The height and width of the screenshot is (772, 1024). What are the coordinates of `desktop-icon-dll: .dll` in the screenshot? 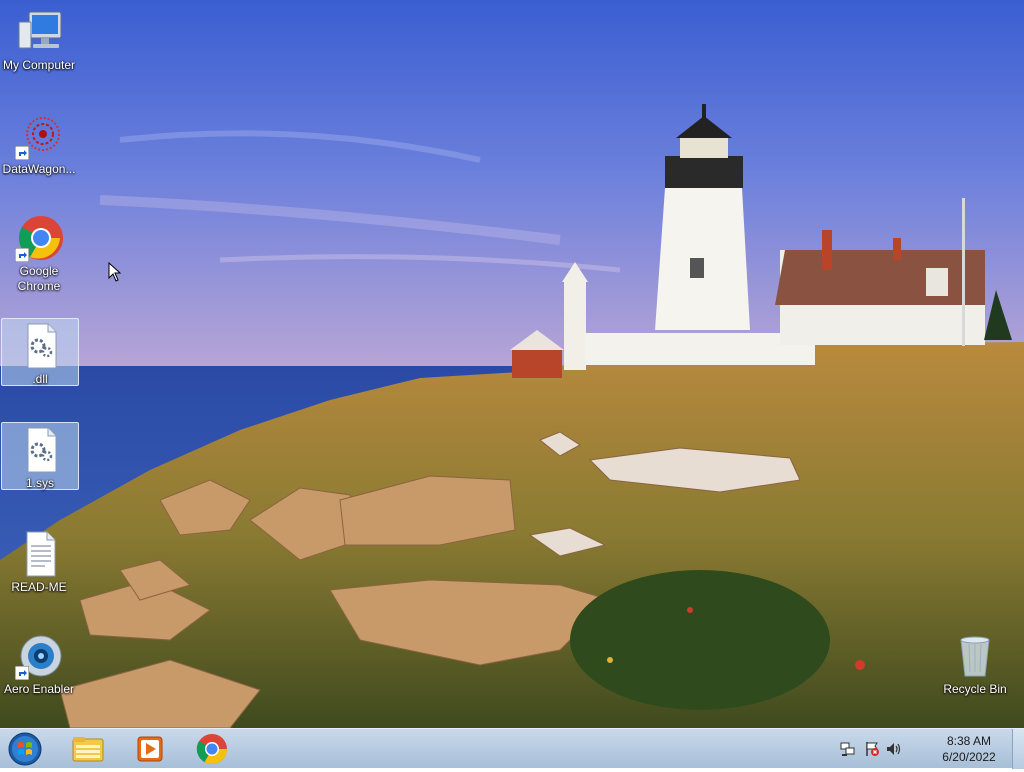 It's located at (40, 352).